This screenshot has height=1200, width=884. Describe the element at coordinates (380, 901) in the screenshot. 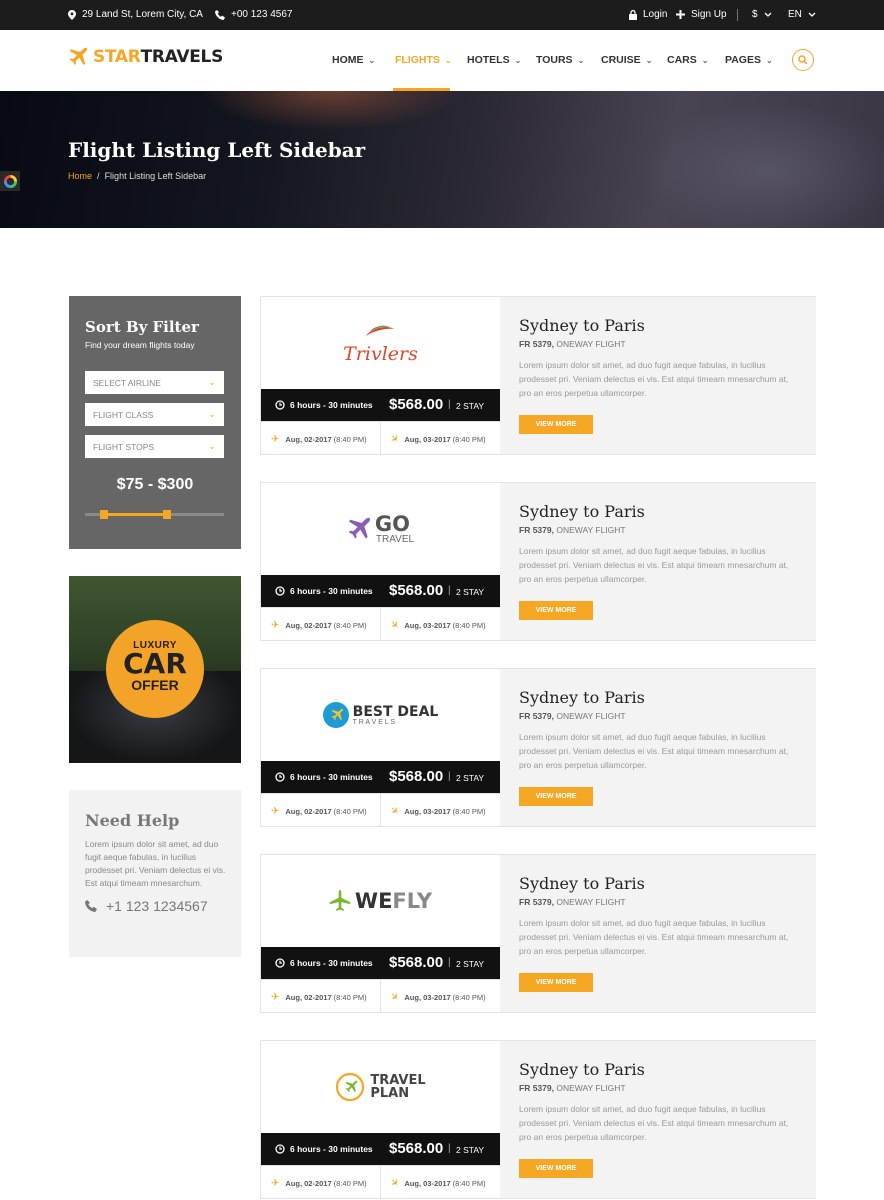

I see `airline-logo: WE FLY` at that location.